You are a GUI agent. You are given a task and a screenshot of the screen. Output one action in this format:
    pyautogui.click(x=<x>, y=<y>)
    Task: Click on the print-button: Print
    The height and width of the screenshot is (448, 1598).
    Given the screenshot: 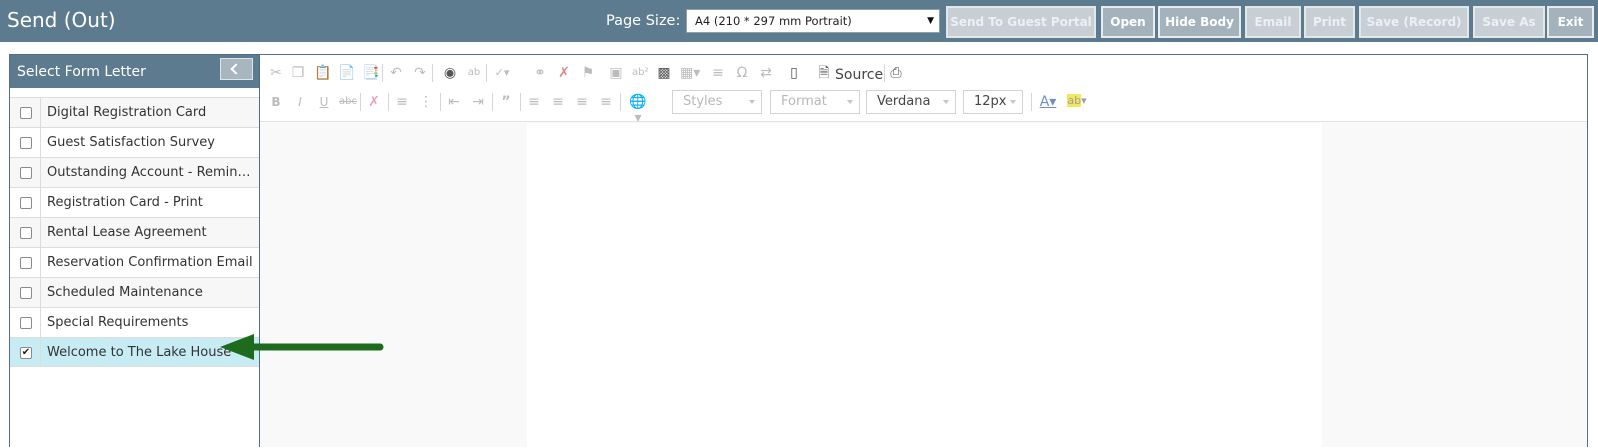 What is the action you would take?
    pyautogui.click(x=1329, y=22)
    